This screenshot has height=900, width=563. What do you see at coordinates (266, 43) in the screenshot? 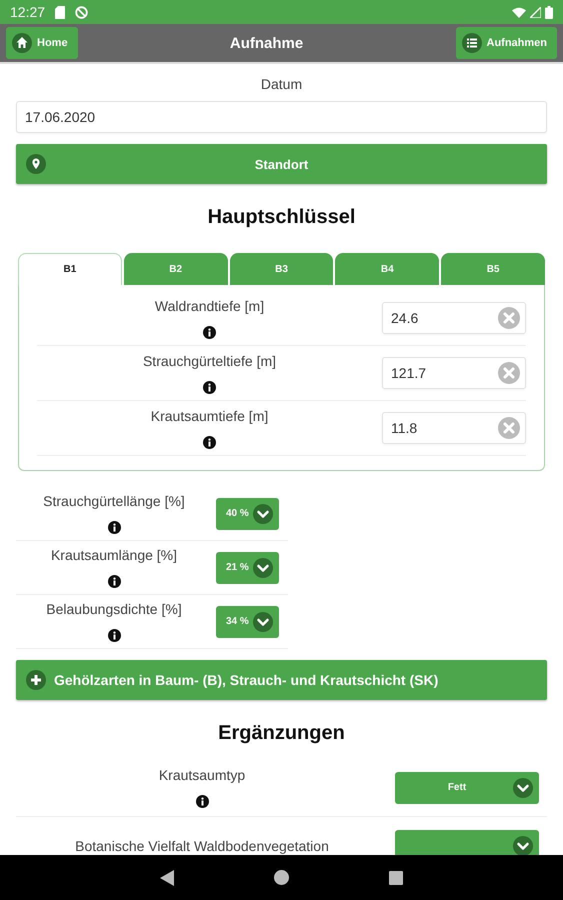
I see `screen-title: Aufnahme` at bounding box center [266, 43].